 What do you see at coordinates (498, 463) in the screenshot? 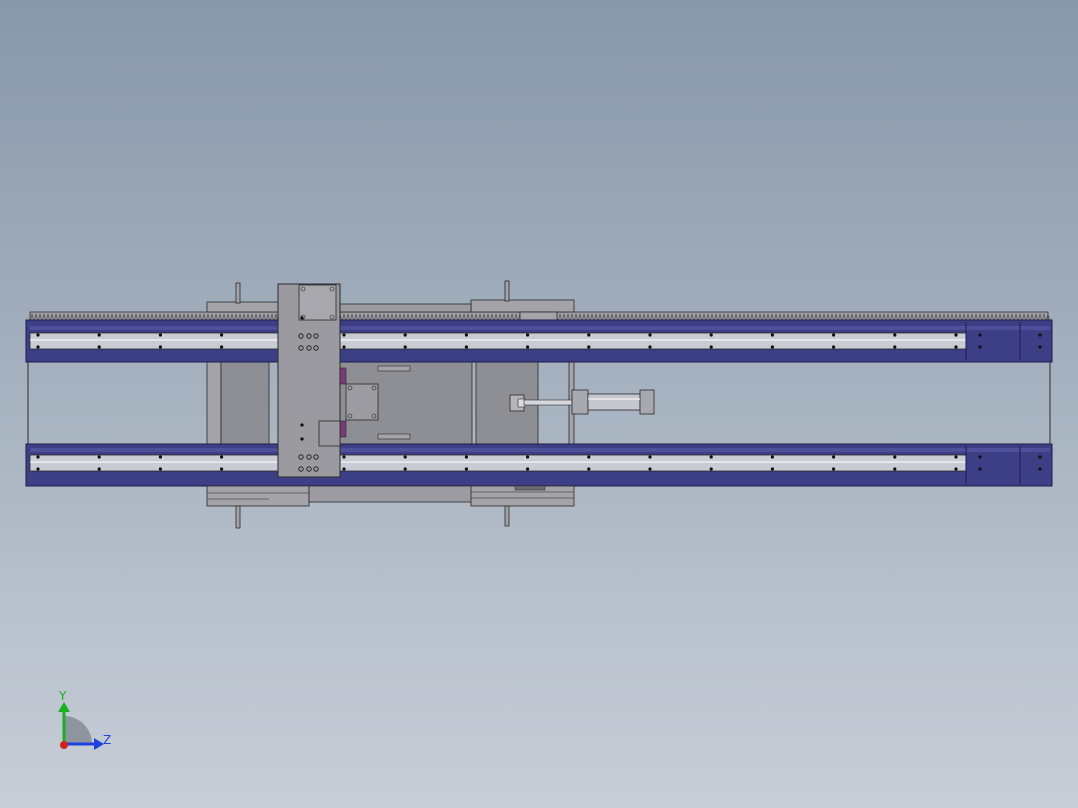
I see `lower-guide-rod` at bounding box center [498, 463].